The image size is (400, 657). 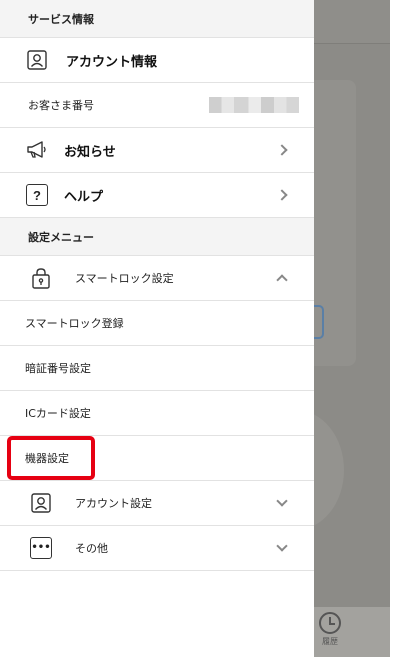 I want to click on lock-icon, so click(x=41, y=278).